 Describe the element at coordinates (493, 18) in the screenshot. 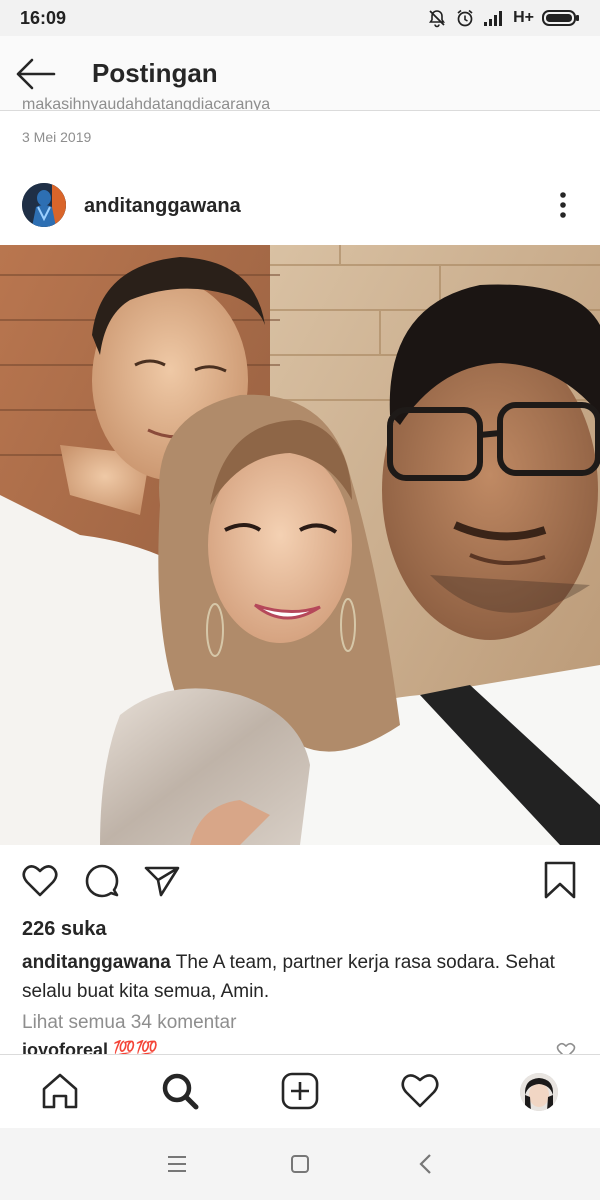

I see `signal-icon` at that location.